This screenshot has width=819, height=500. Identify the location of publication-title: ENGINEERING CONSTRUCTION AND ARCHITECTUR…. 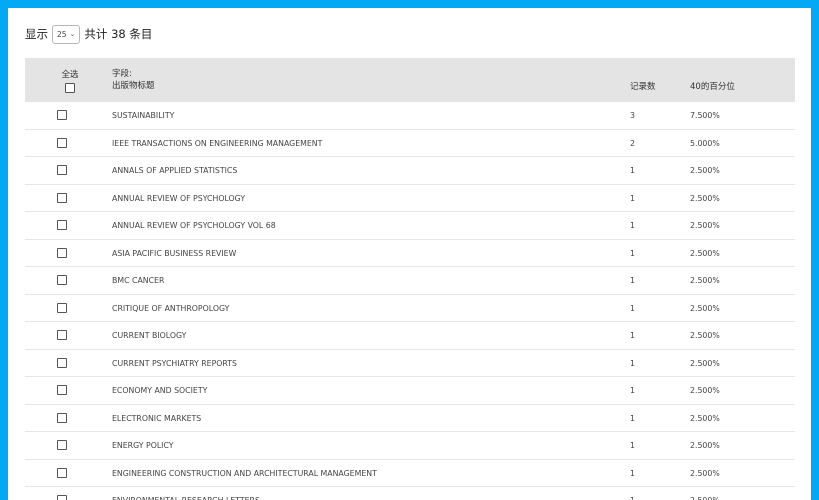
(244, 473).